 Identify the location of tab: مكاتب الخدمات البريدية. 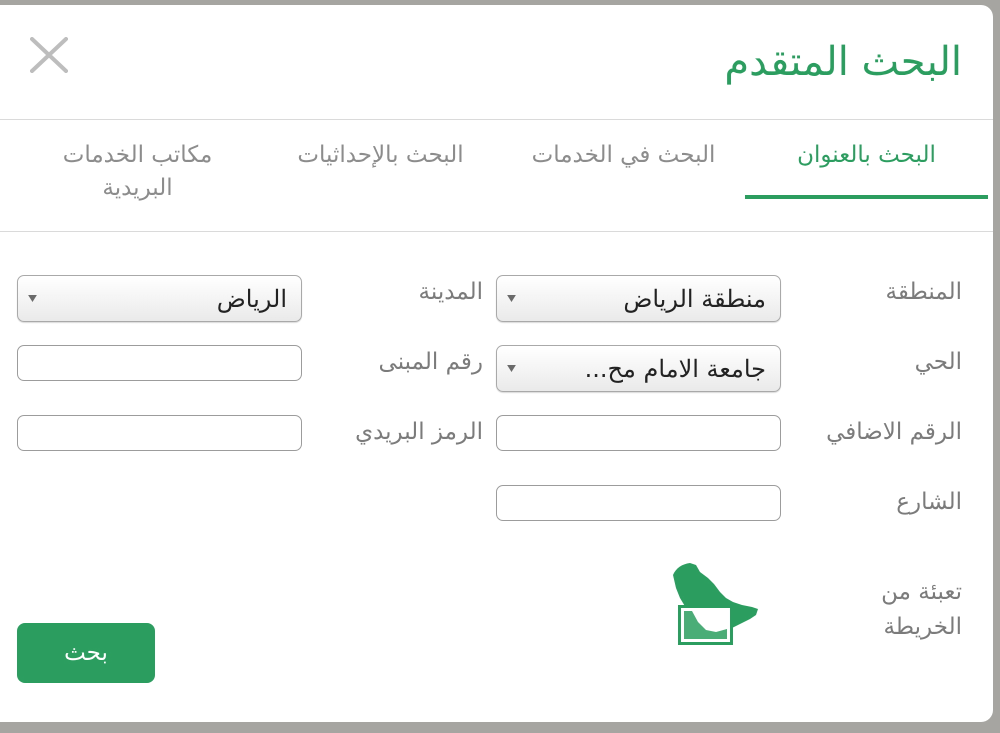
(137, 176).